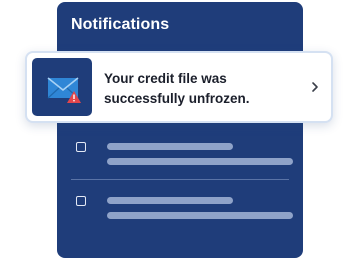 This screenshot has height=260, width=360. What do you see at coordinates (64, 90) in the screenshot?
I see `envelope-alert-icon` at bounding box center [64, 90].